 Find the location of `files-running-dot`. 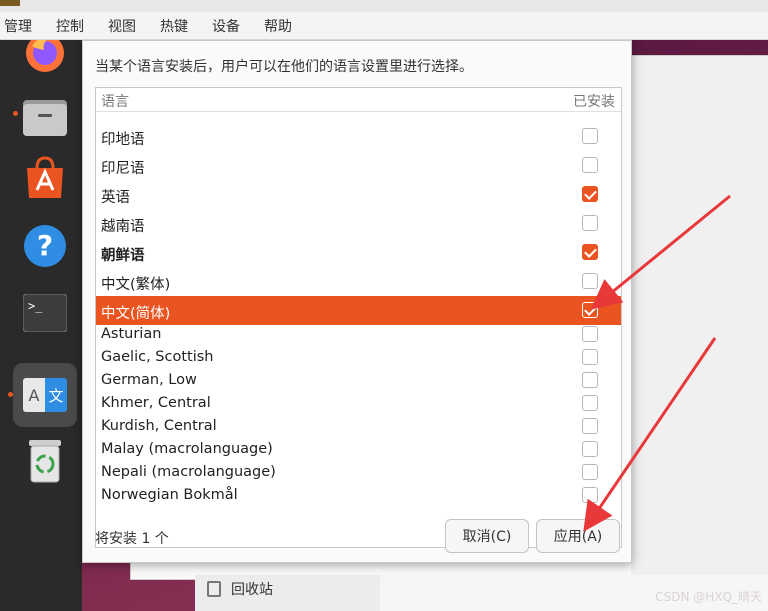

files-running-dot is located at coordinates (15, 113).